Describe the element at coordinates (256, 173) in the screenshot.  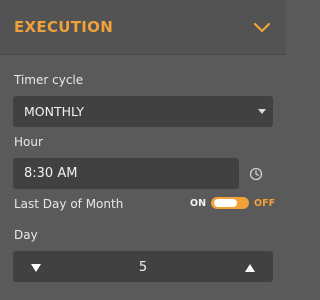
I see `clock-icon` at that location.